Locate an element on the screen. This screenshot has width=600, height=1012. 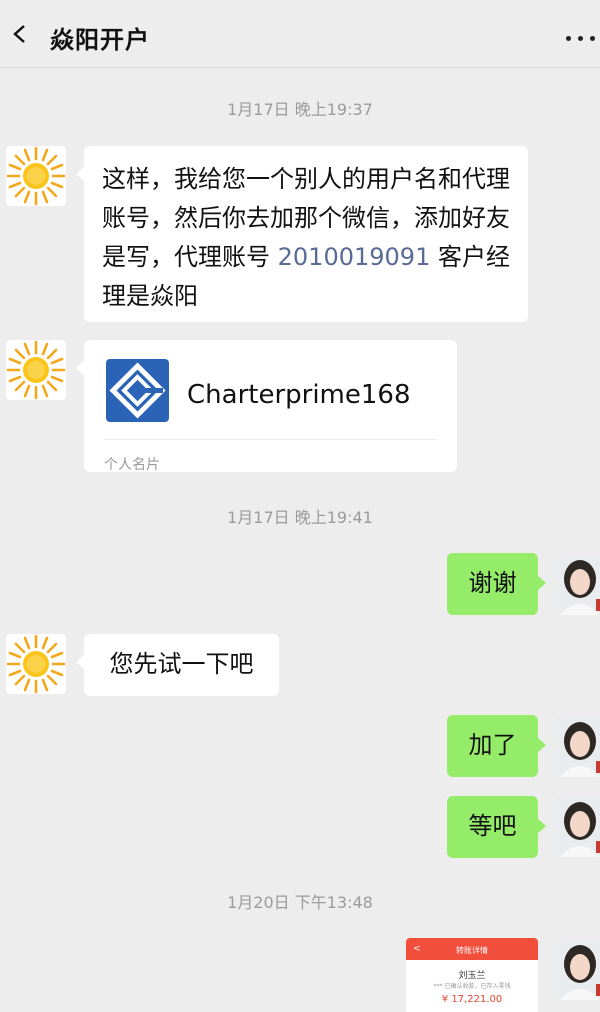
message-text: 您先试一下吧 is located at coordinates (181, 664).